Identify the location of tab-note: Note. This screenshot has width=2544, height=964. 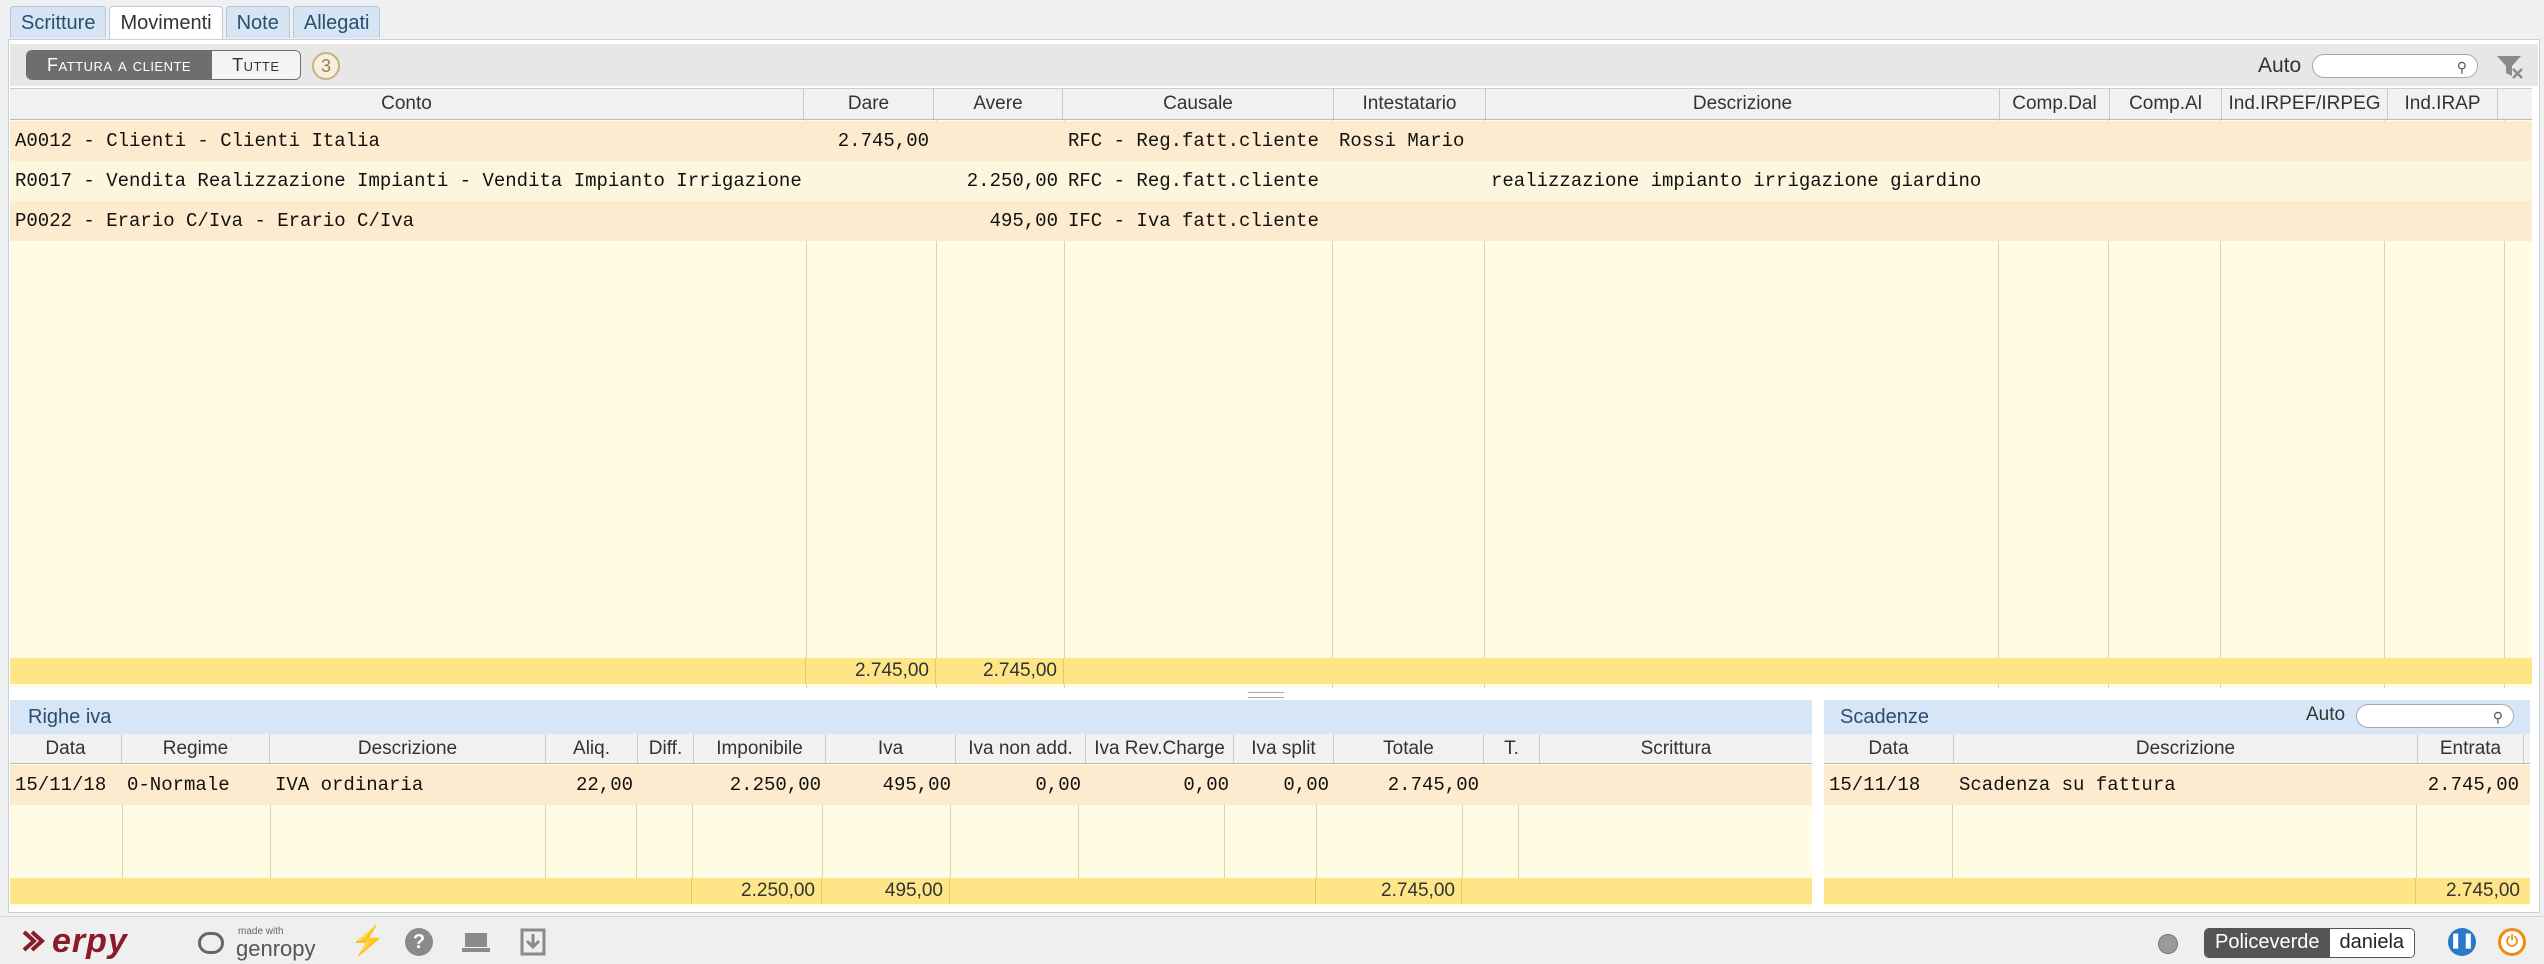
(257, 22).